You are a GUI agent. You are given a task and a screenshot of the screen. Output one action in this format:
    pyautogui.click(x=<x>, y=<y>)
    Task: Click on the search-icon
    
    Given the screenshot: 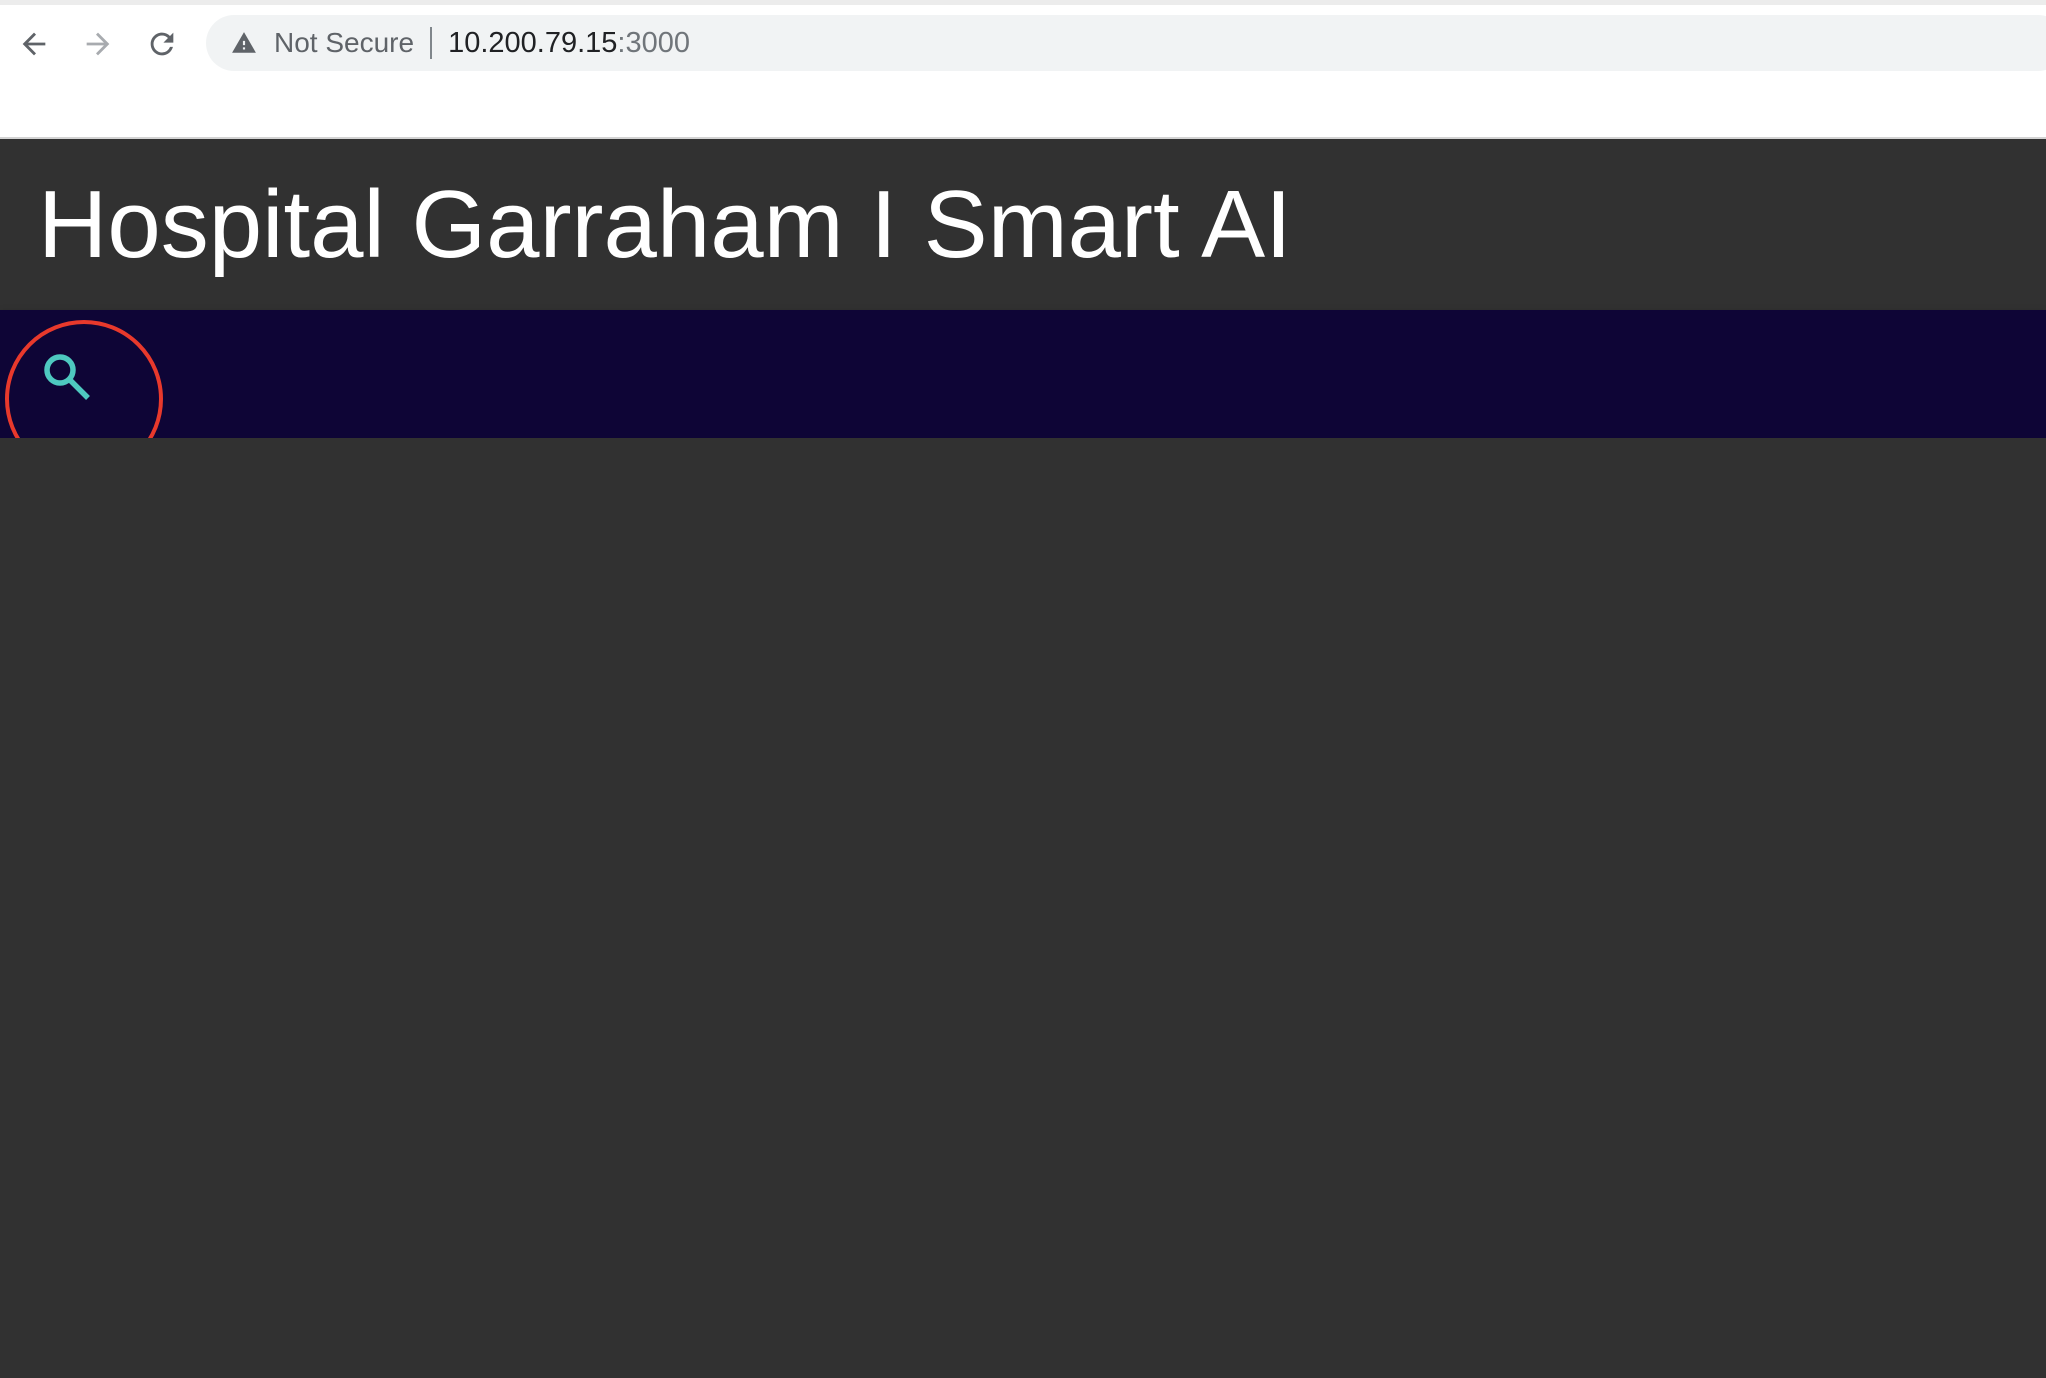 What is the action you would take?
    pyautogui.click(x=67, y=377)
    